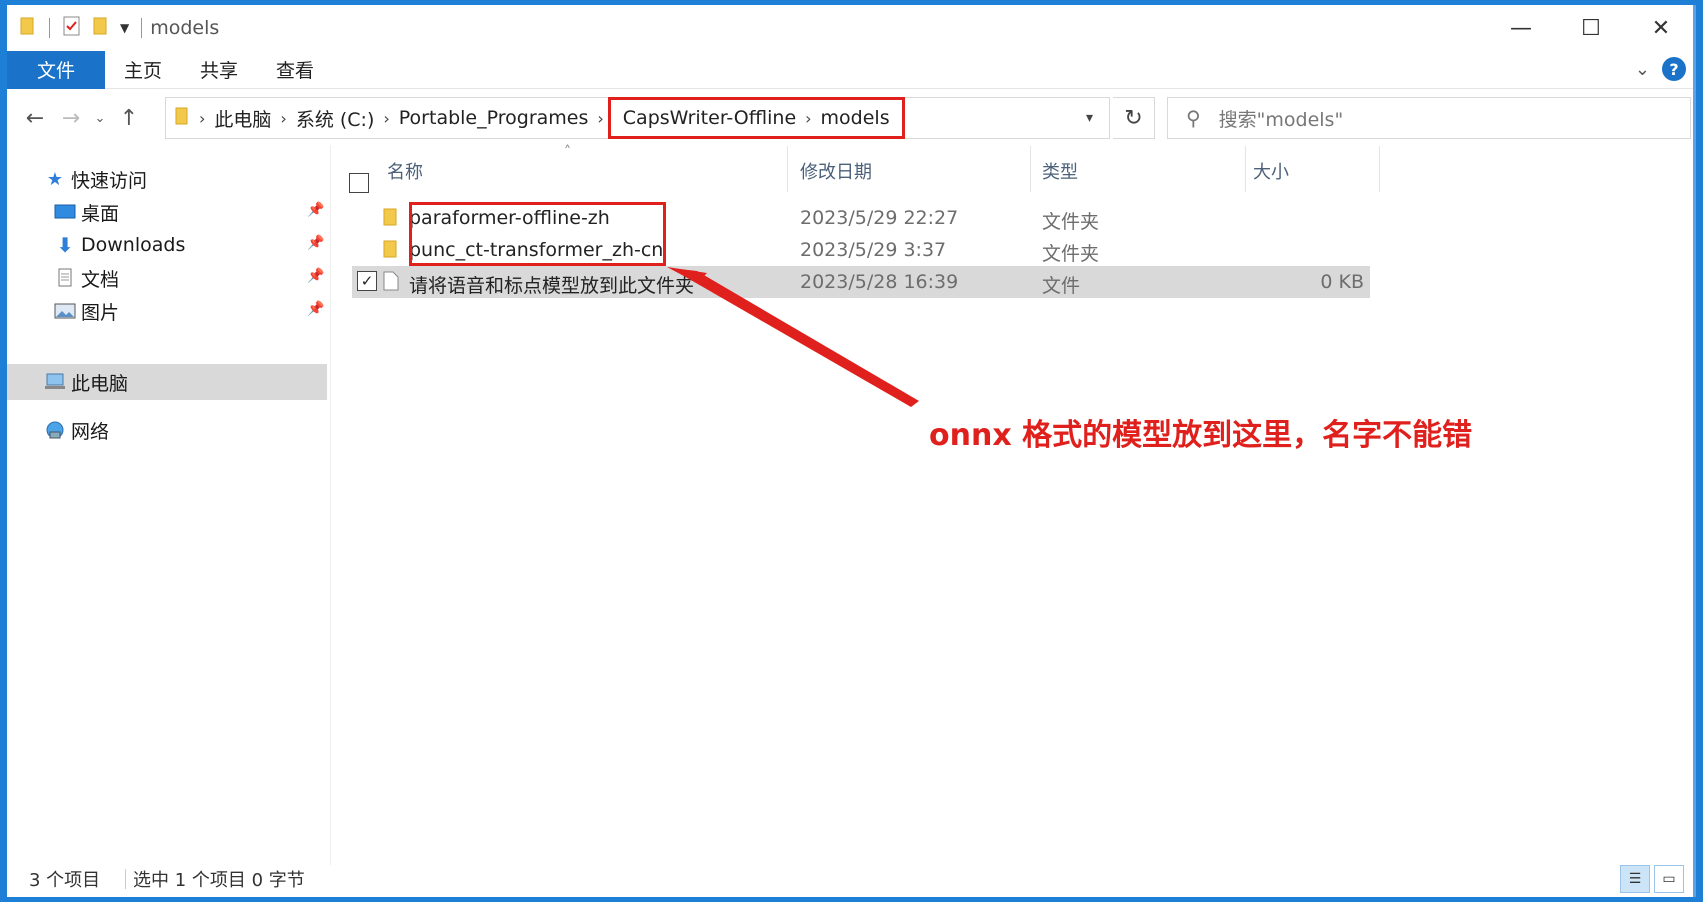  Describe the element at coordinates (367, 281) in the screenshot. I see `row-checkbox: ✓` at that location.